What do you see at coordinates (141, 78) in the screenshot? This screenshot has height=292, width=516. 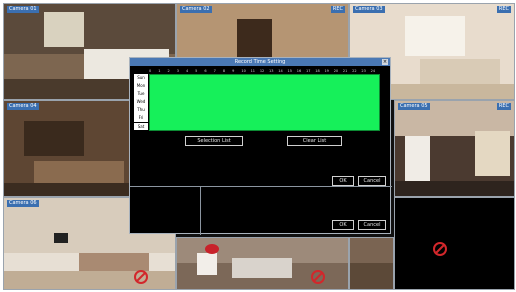 I see `day-label: Sun` at bounding box center [141, 78].